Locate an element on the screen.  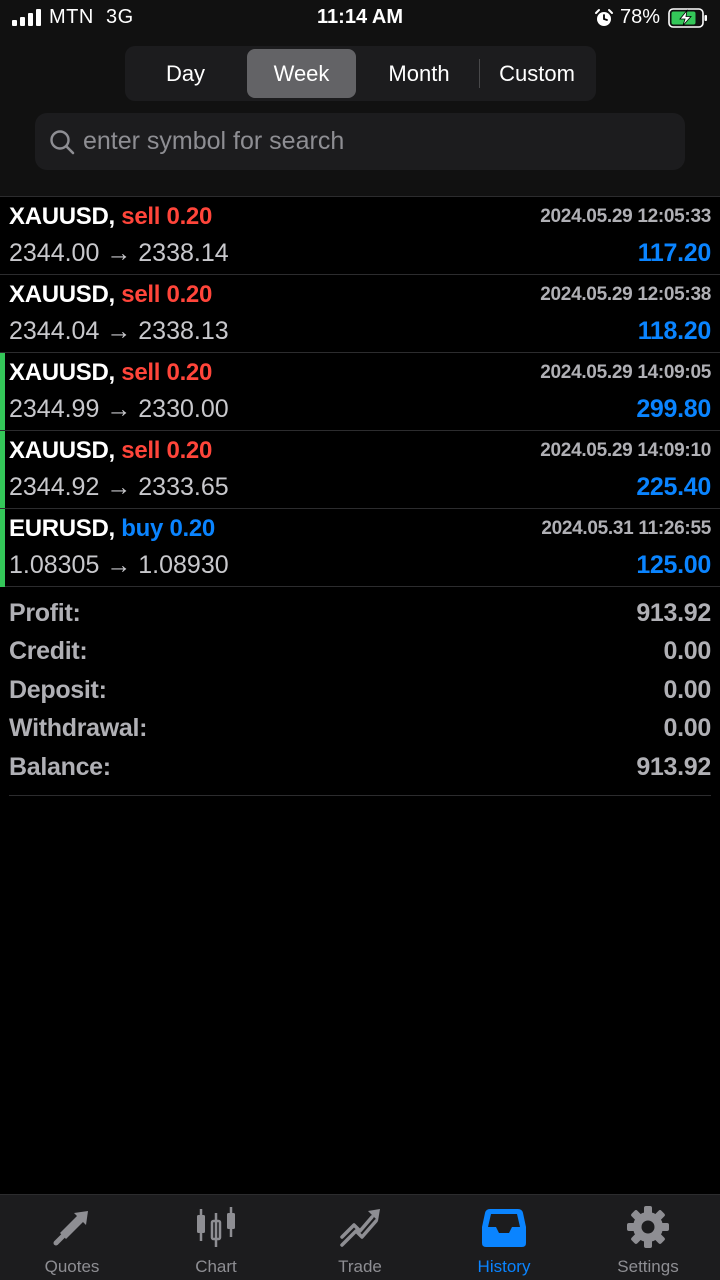
summary-deposit: Deposit: 0.00 is located at coordinates (360, 693).